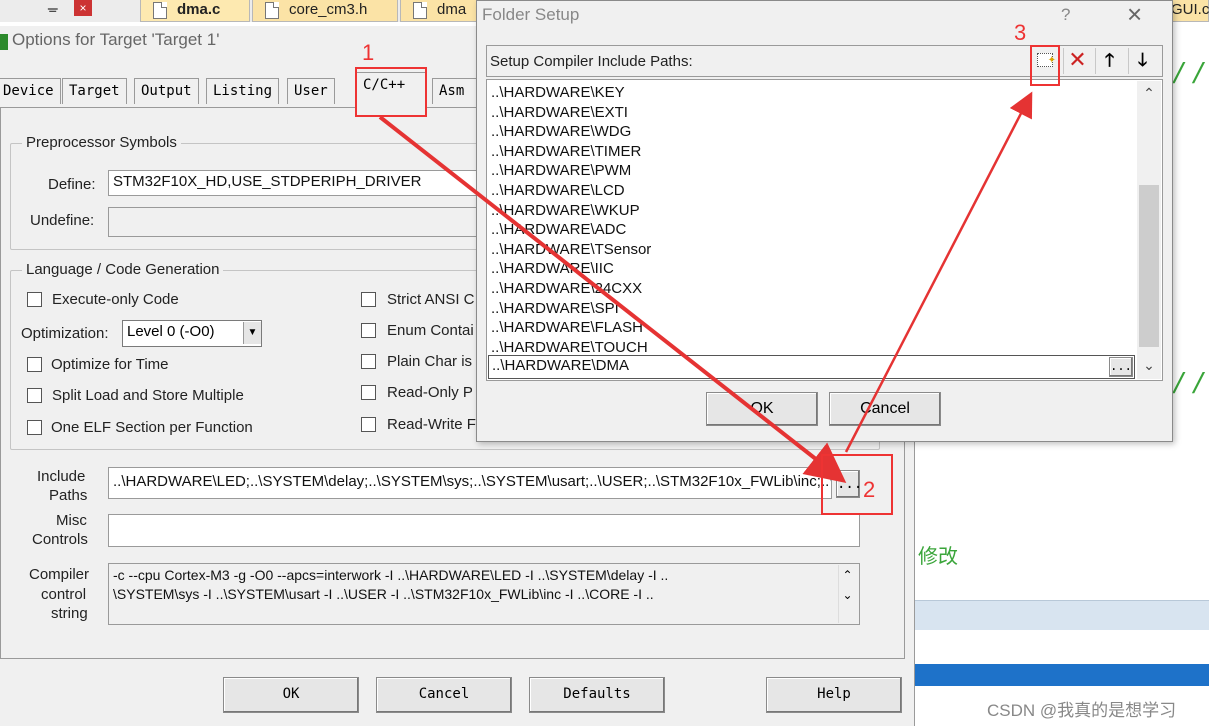  What do you see at coordinates (571, 309) in the screenshot?
I see `list-item: ..\HARDWARE\SPI` at bounding box center [571, 309].